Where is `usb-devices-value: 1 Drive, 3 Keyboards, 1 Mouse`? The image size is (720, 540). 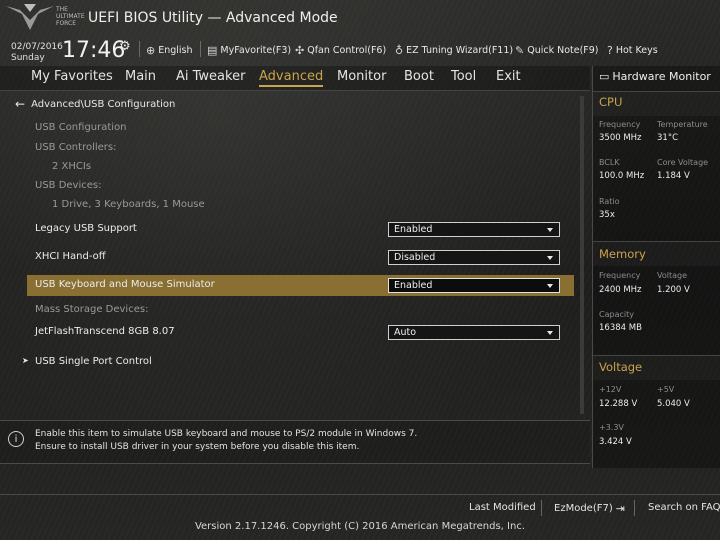 usb-devices-value: 1 Drive, 3 Keyboards, 1 Mouse is located at coordinates (128, 204).